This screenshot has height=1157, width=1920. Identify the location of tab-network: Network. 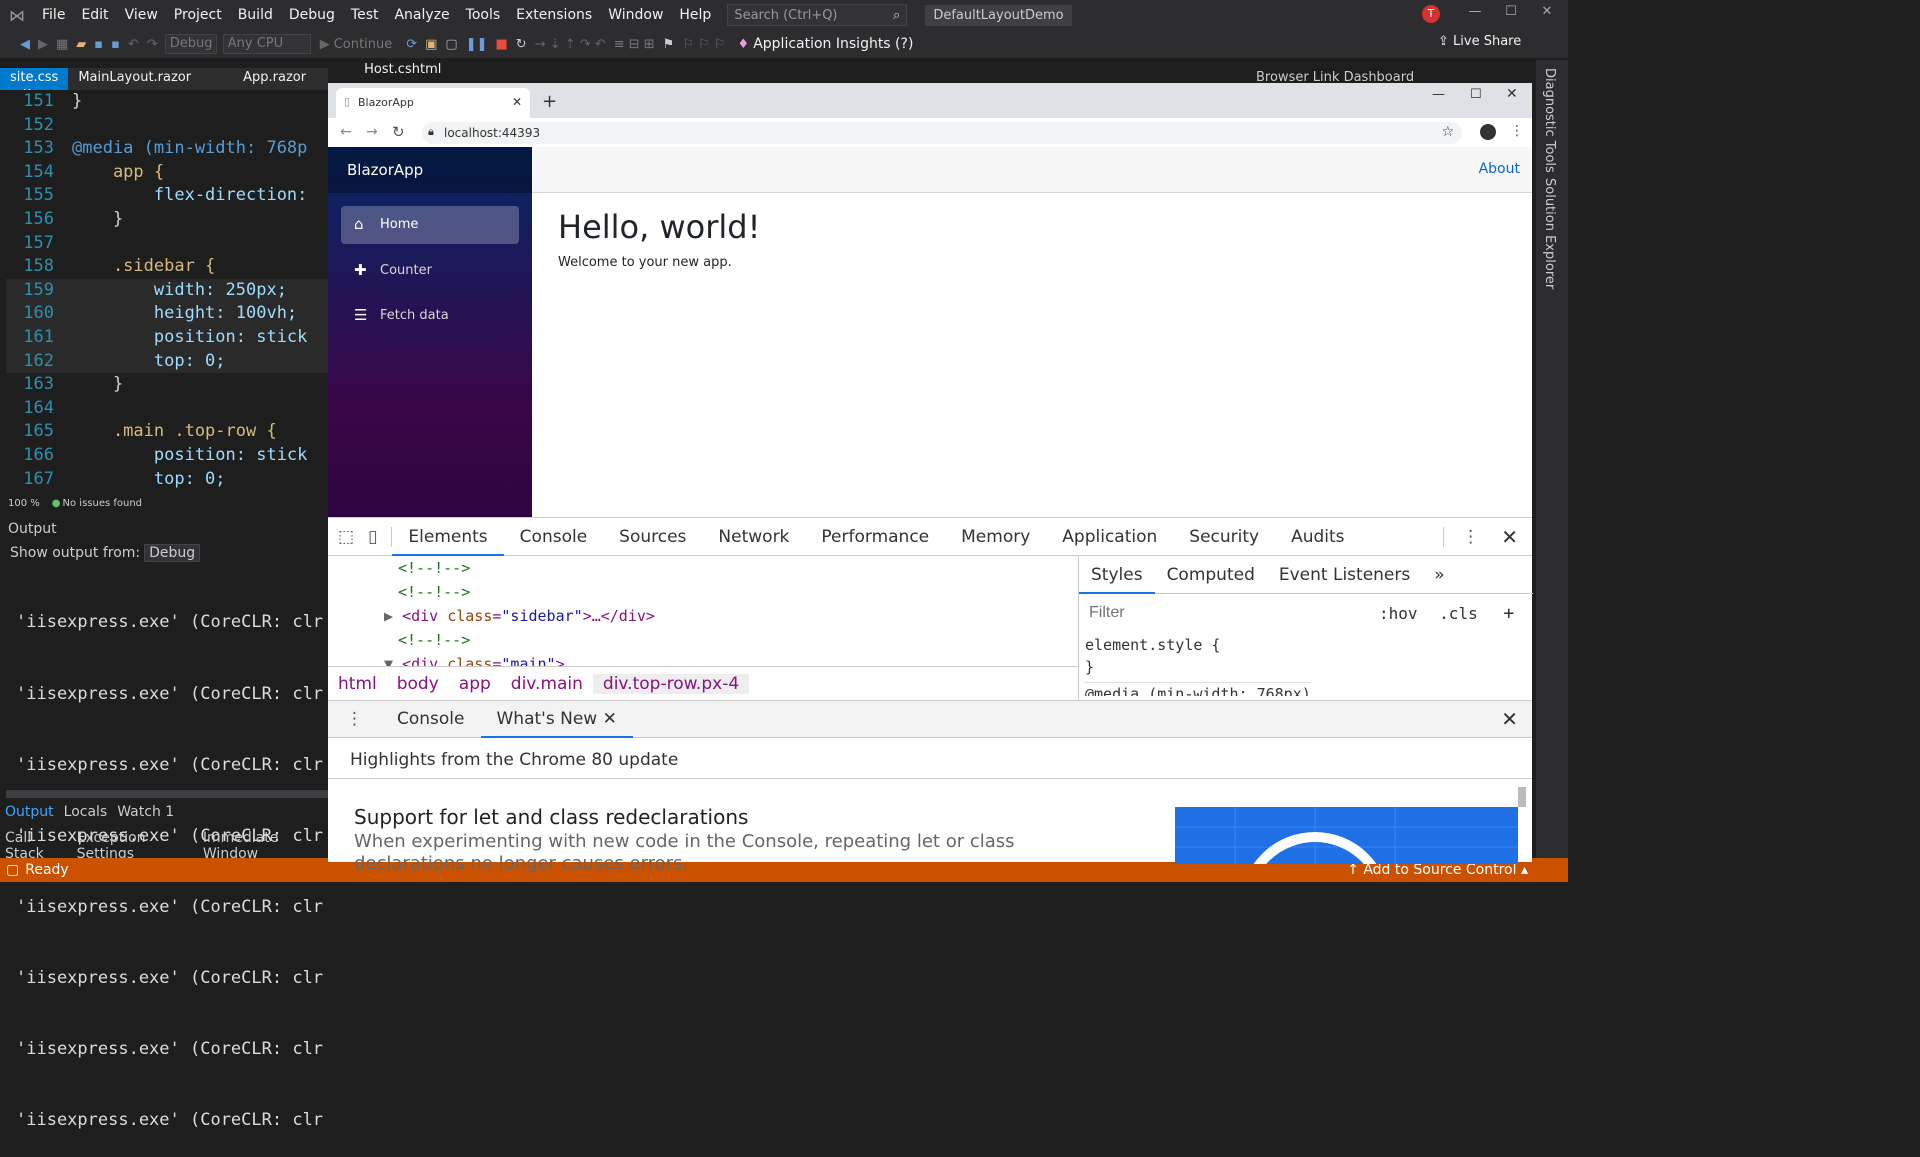
(753, 537).